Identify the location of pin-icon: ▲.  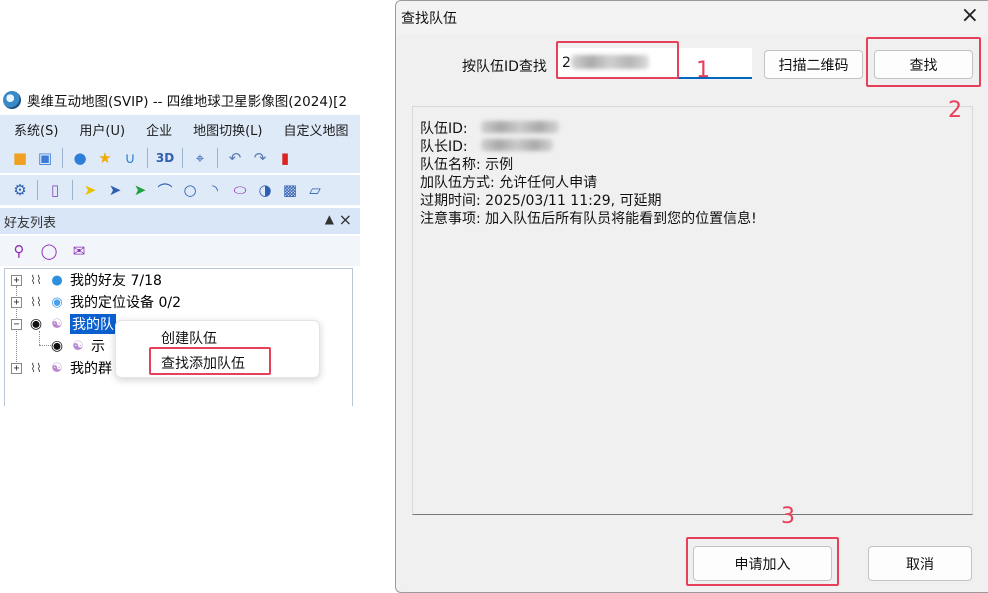
(329, 219).